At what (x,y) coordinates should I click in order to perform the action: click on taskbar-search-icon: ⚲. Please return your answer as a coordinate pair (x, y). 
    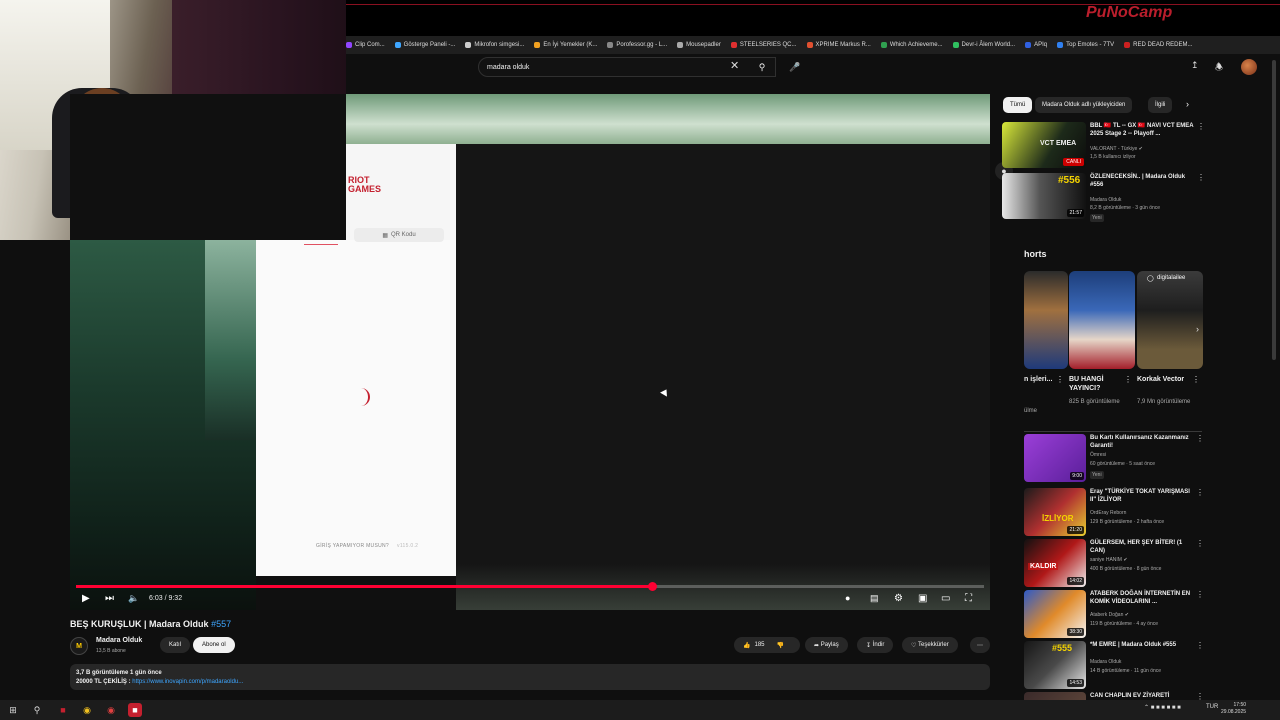
    Looking at the image, I should click on (37, 710).